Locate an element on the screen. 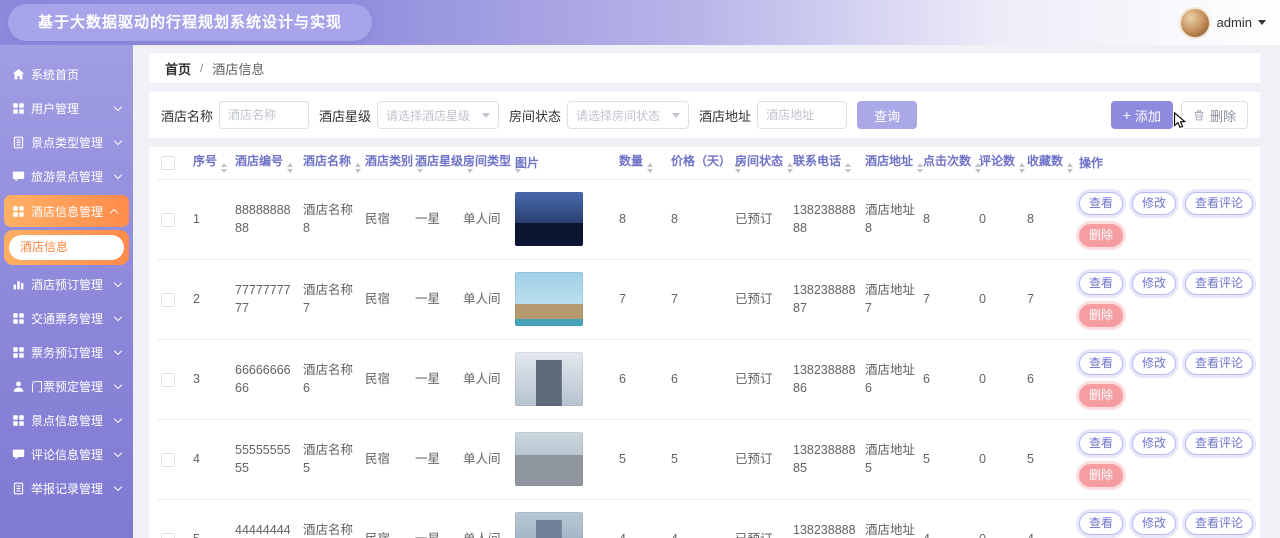 This screenshot has width=1280, height=538. column-header-hotel_no: 酒店编号 is located at coordinates (265, 163).